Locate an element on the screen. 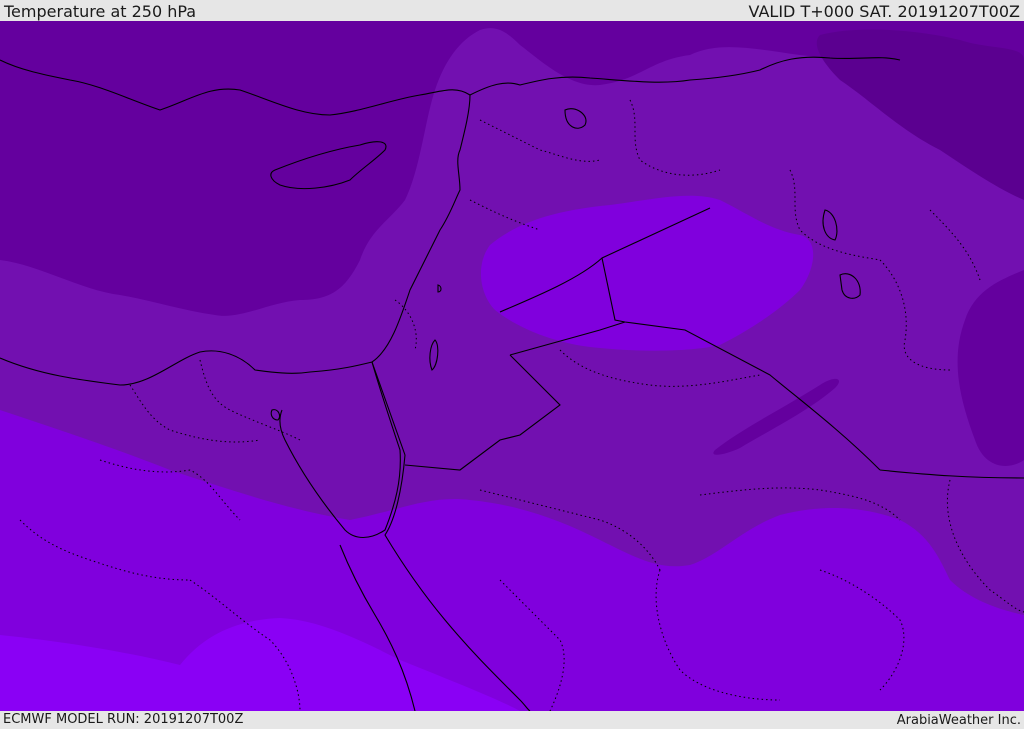 The height and width of the screenshot is (729, 1024). model-run-label: ECMWF MODEL RUN: 20191207T00Z is located at coordinates (123, 719).